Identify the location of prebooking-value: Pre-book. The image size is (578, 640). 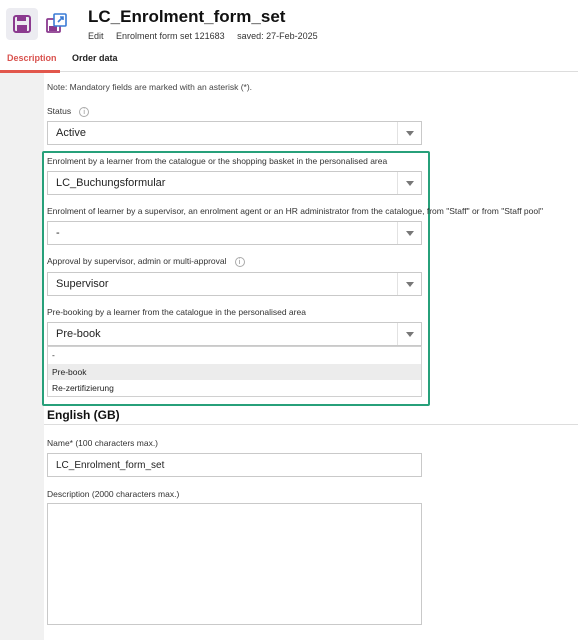
(78, 334).